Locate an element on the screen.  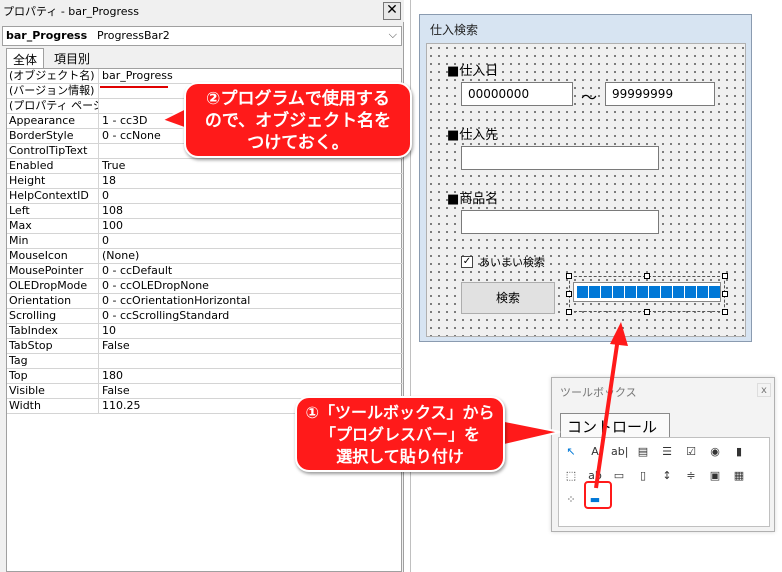
date-from-input: 00000000 is located at coordinates (517, 94).